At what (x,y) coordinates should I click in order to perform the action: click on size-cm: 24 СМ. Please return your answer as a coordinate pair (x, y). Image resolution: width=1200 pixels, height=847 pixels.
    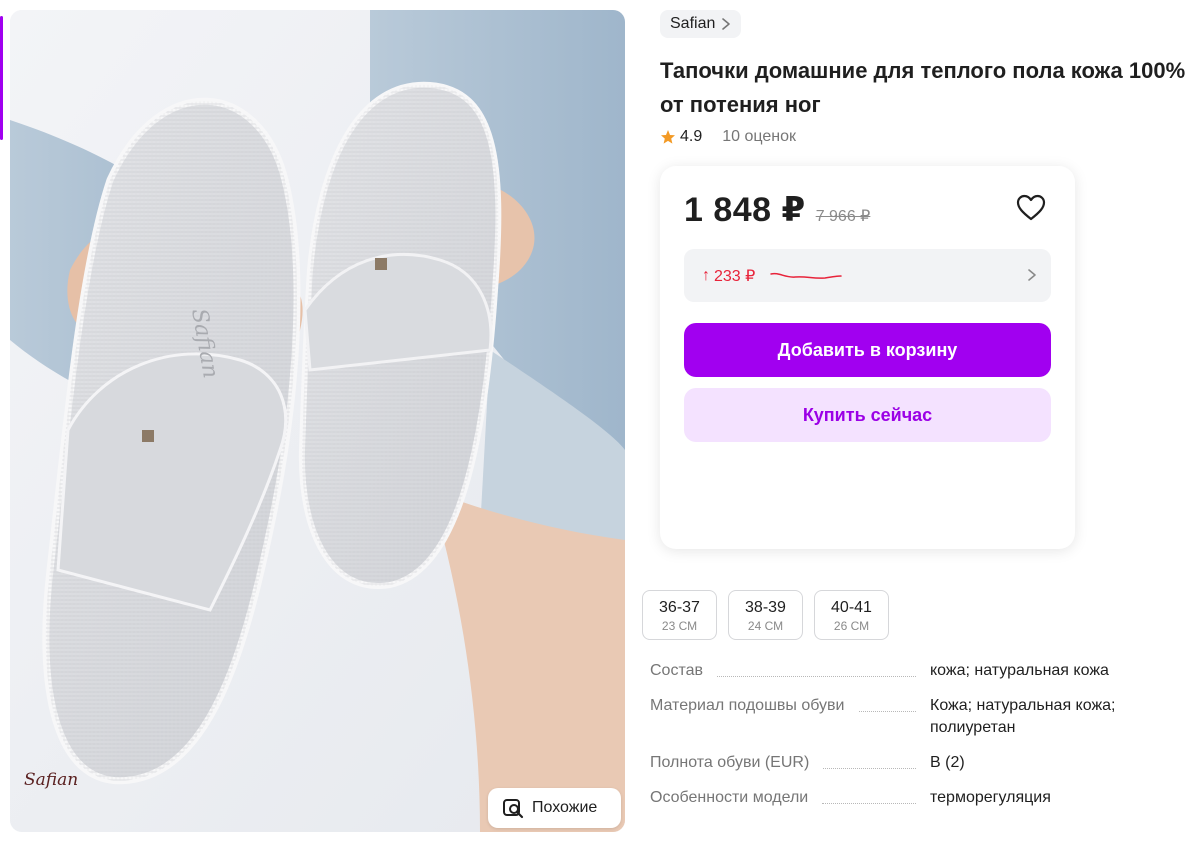
    Looking at the image, I should click on (765, 625).